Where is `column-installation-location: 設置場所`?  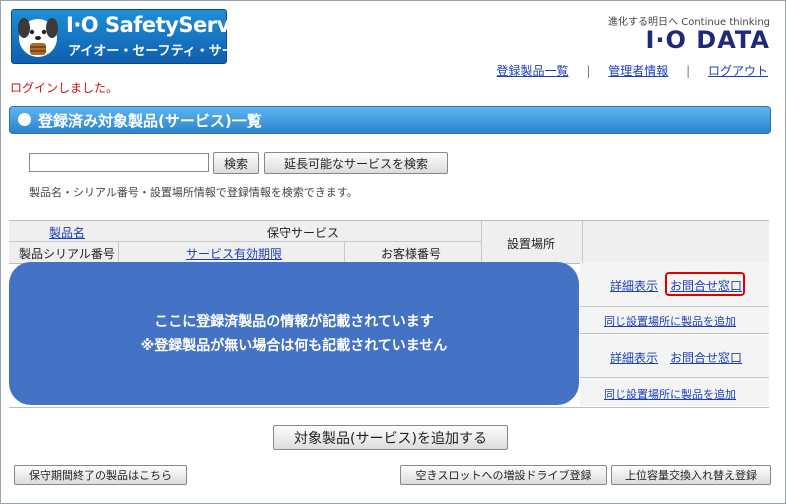 column-installation-location: 設置場所 is located at coordinates (531, 244).